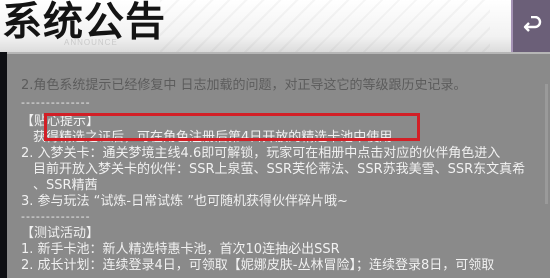 The height and width of the screenshot is (278, 550). Describe the element at coordinates (91, 42) in the screenshot. I see `page-subtitle: ANNOUNCE` at that location.